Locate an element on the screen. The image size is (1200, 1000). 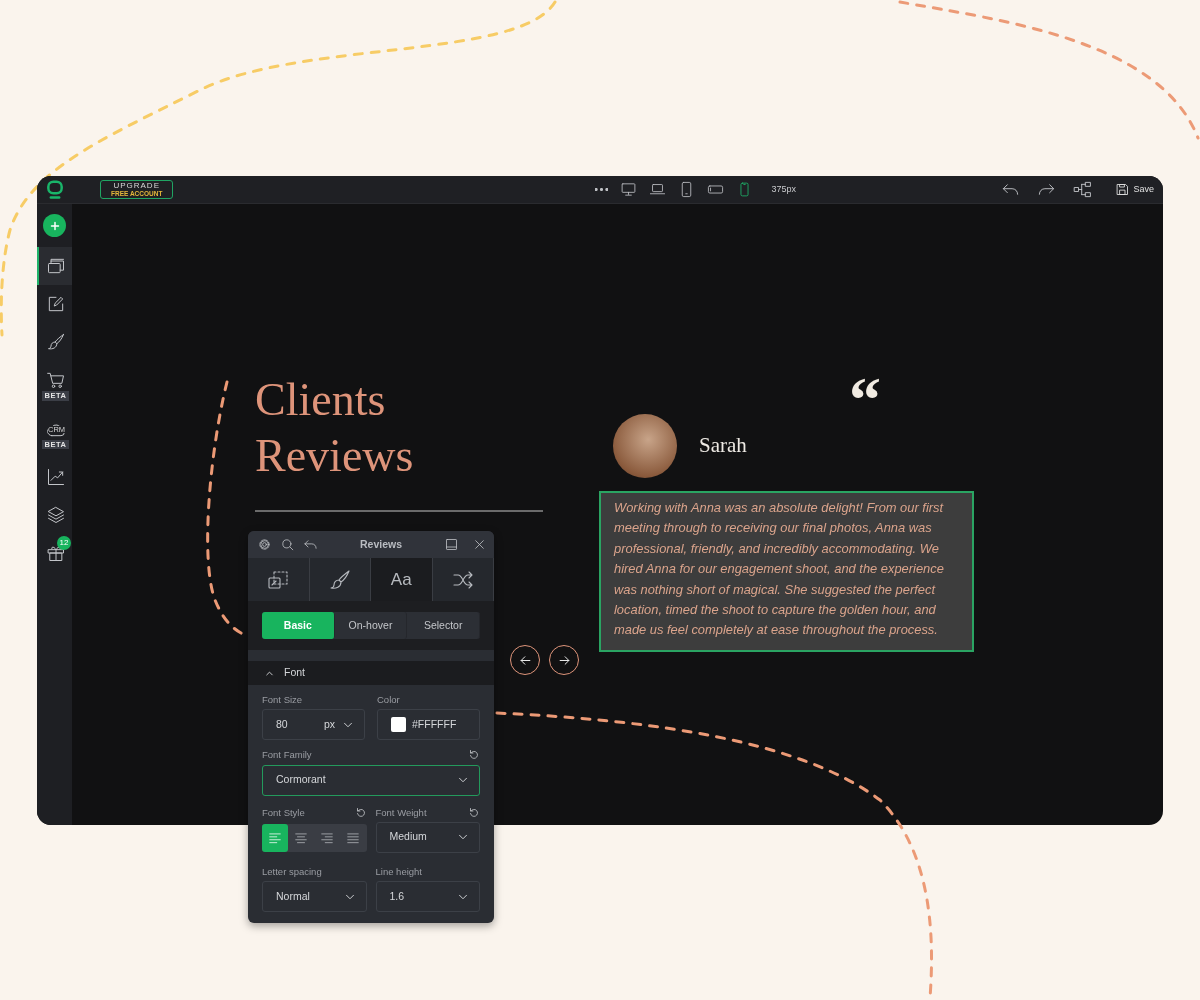
search-button is located at coordinates (287, 544).